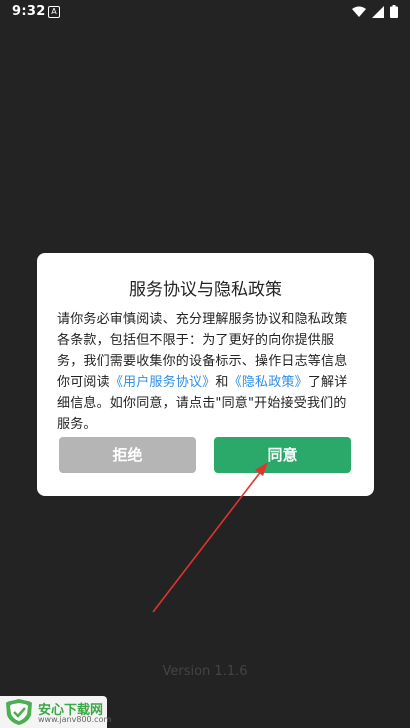  What do you see at coordinates (394, 11) in the screenshot?
I see `battery-icon` at bounding box center [394, 11].